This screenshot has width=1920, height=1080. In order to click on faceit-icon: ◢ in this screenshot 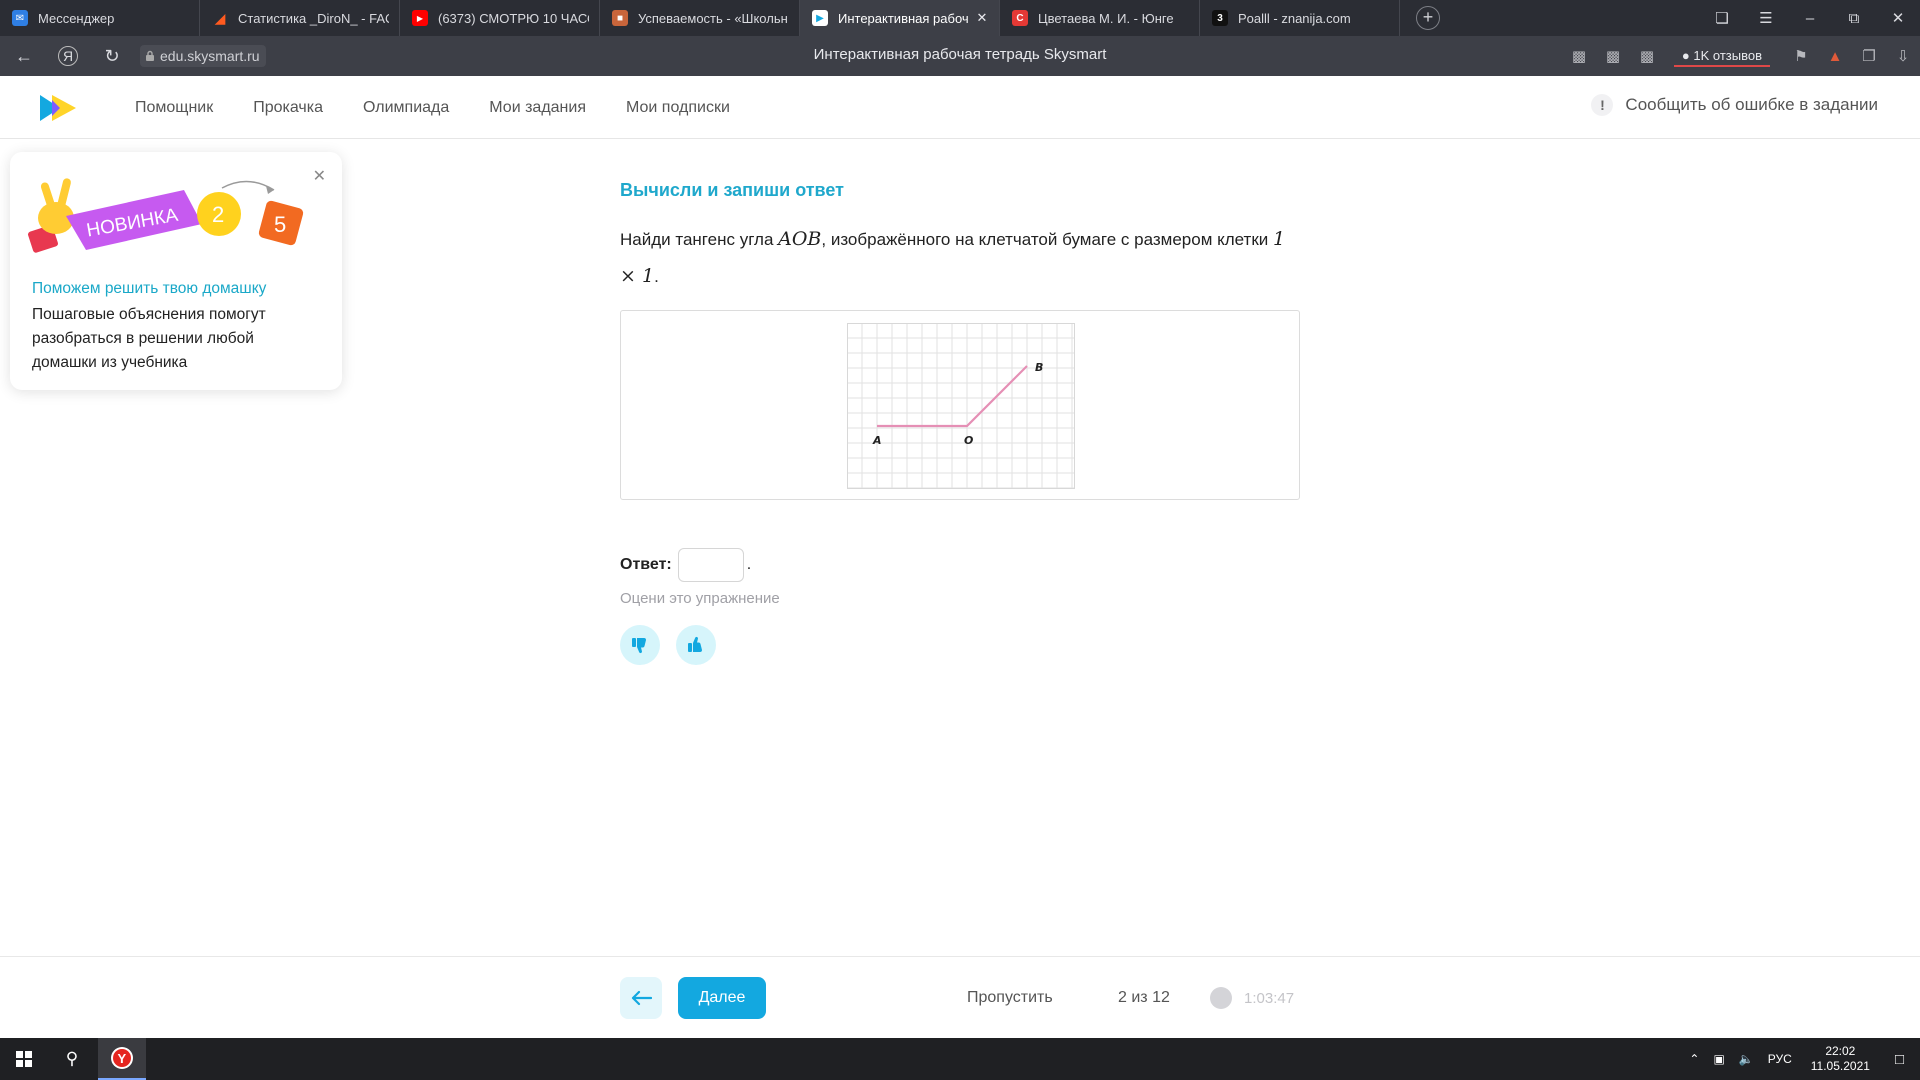, I will do `click(220, 17)`.